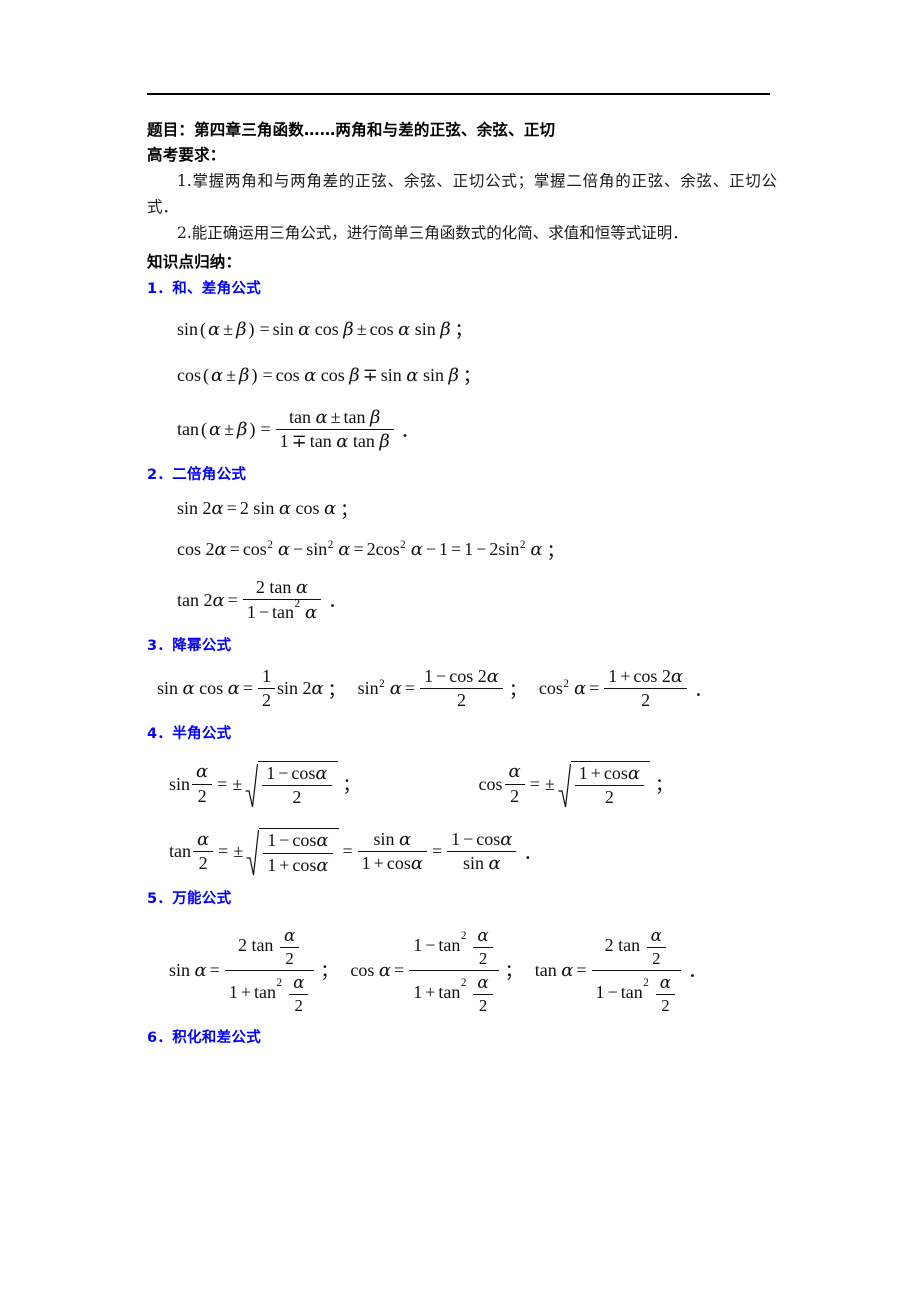  What do you see at coordinates (646, 688) in the screenshot?
I see `fraction-cos-squared: 1 + cos 2α 2` at bounding box center [646, 688].